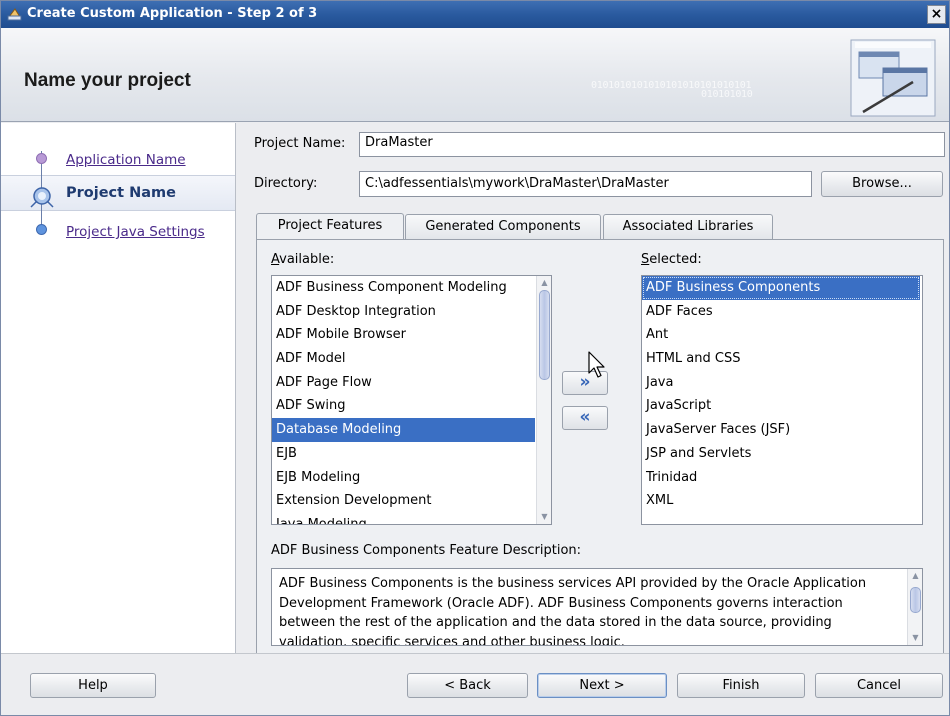  What do you see at coordinates (303, 259) in the screenshot?
I see `available-label: Available:` at bounding box center [303, 259].